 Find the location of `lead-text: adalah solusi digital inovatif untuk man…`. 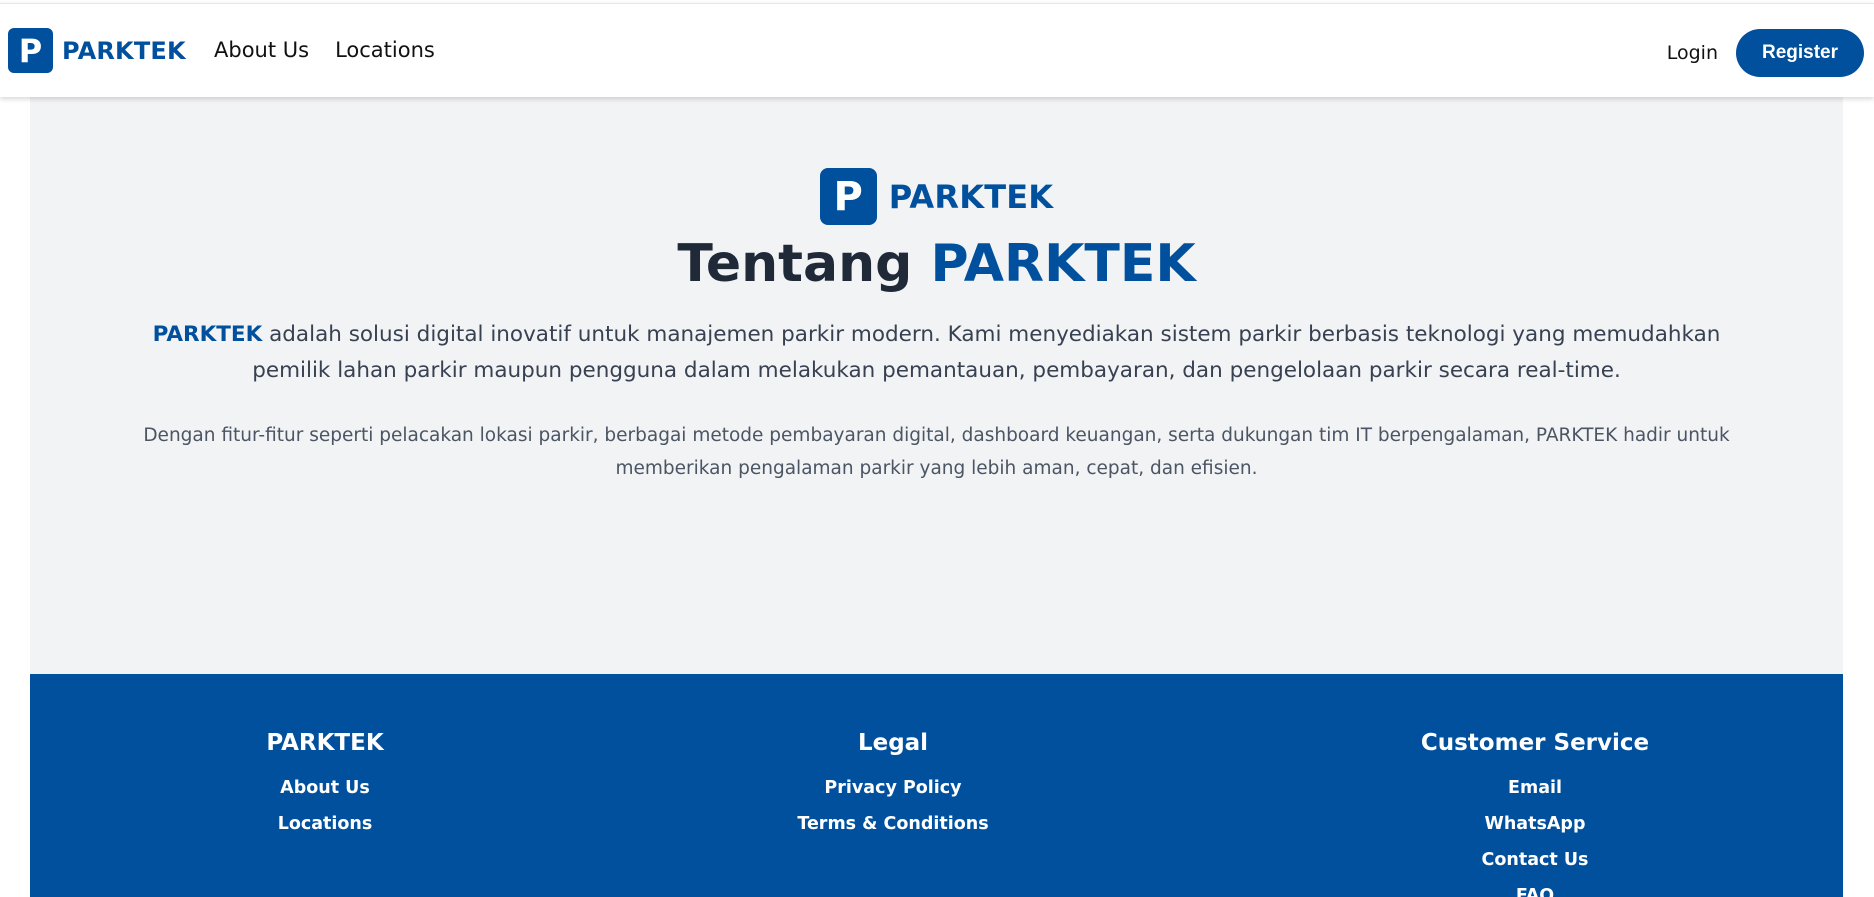

lead-text: adalah solusi digital inovatif untuk man… is located at coordinates (986, 352).